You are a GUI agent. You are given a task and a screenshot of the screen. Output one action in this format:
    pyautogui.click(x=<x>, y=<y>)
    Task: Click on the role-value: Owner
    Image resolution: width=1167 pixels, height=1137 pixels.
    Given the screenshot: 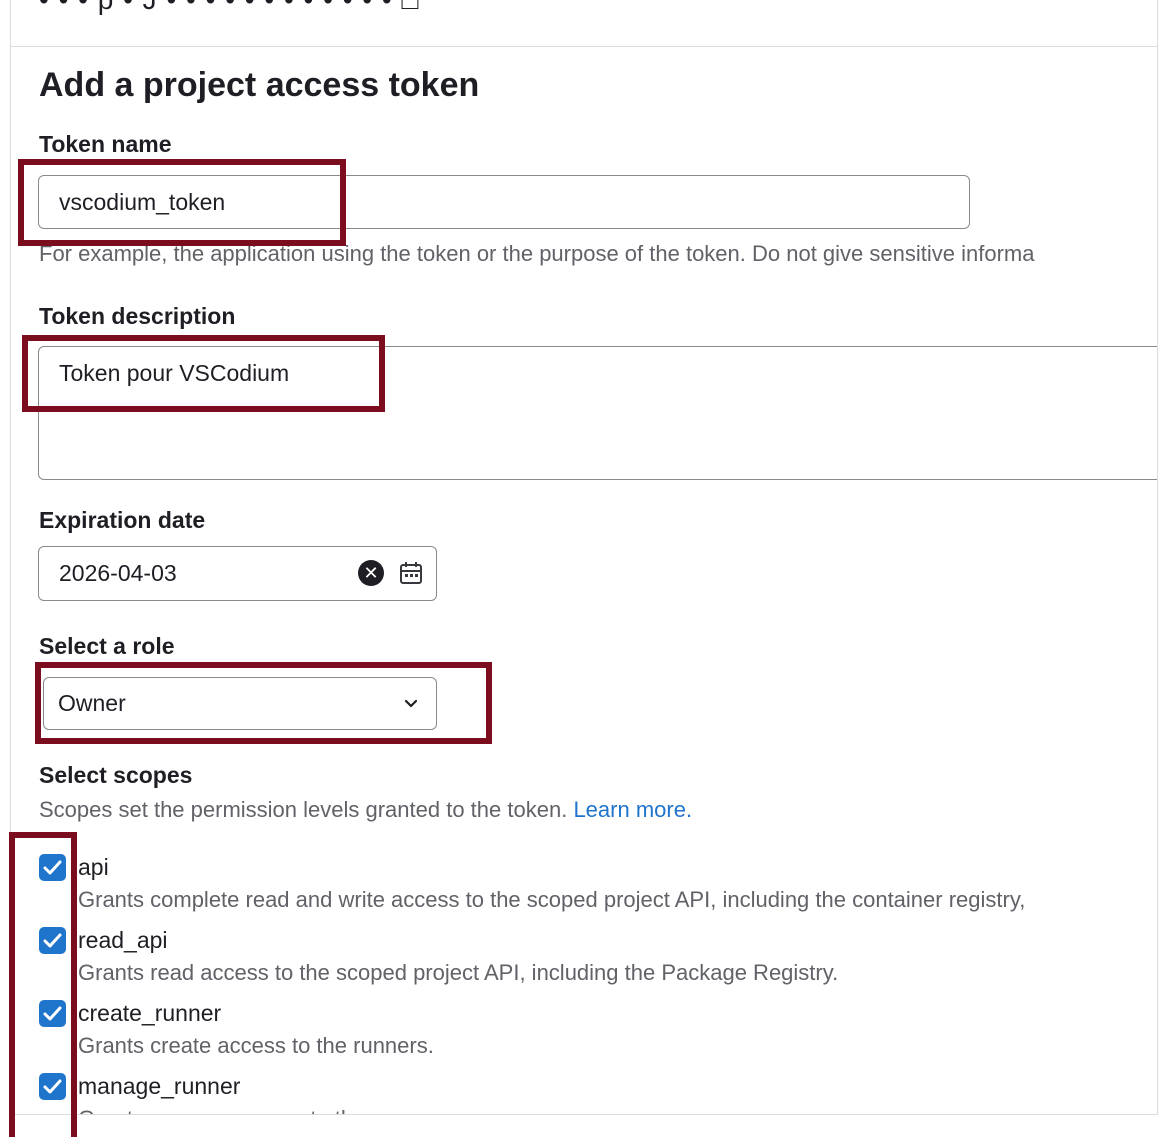 What is the action you would take?
    pyautogui.click(x=92, y=703)
    